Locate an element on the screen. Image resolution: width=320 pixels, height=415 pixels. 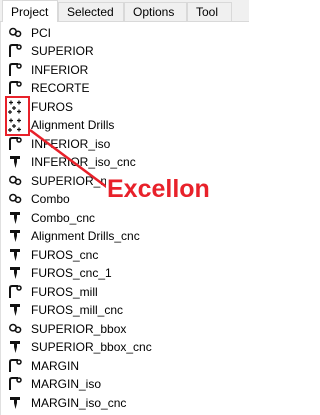
tab-label: Project is located at coordinates (30, 12).